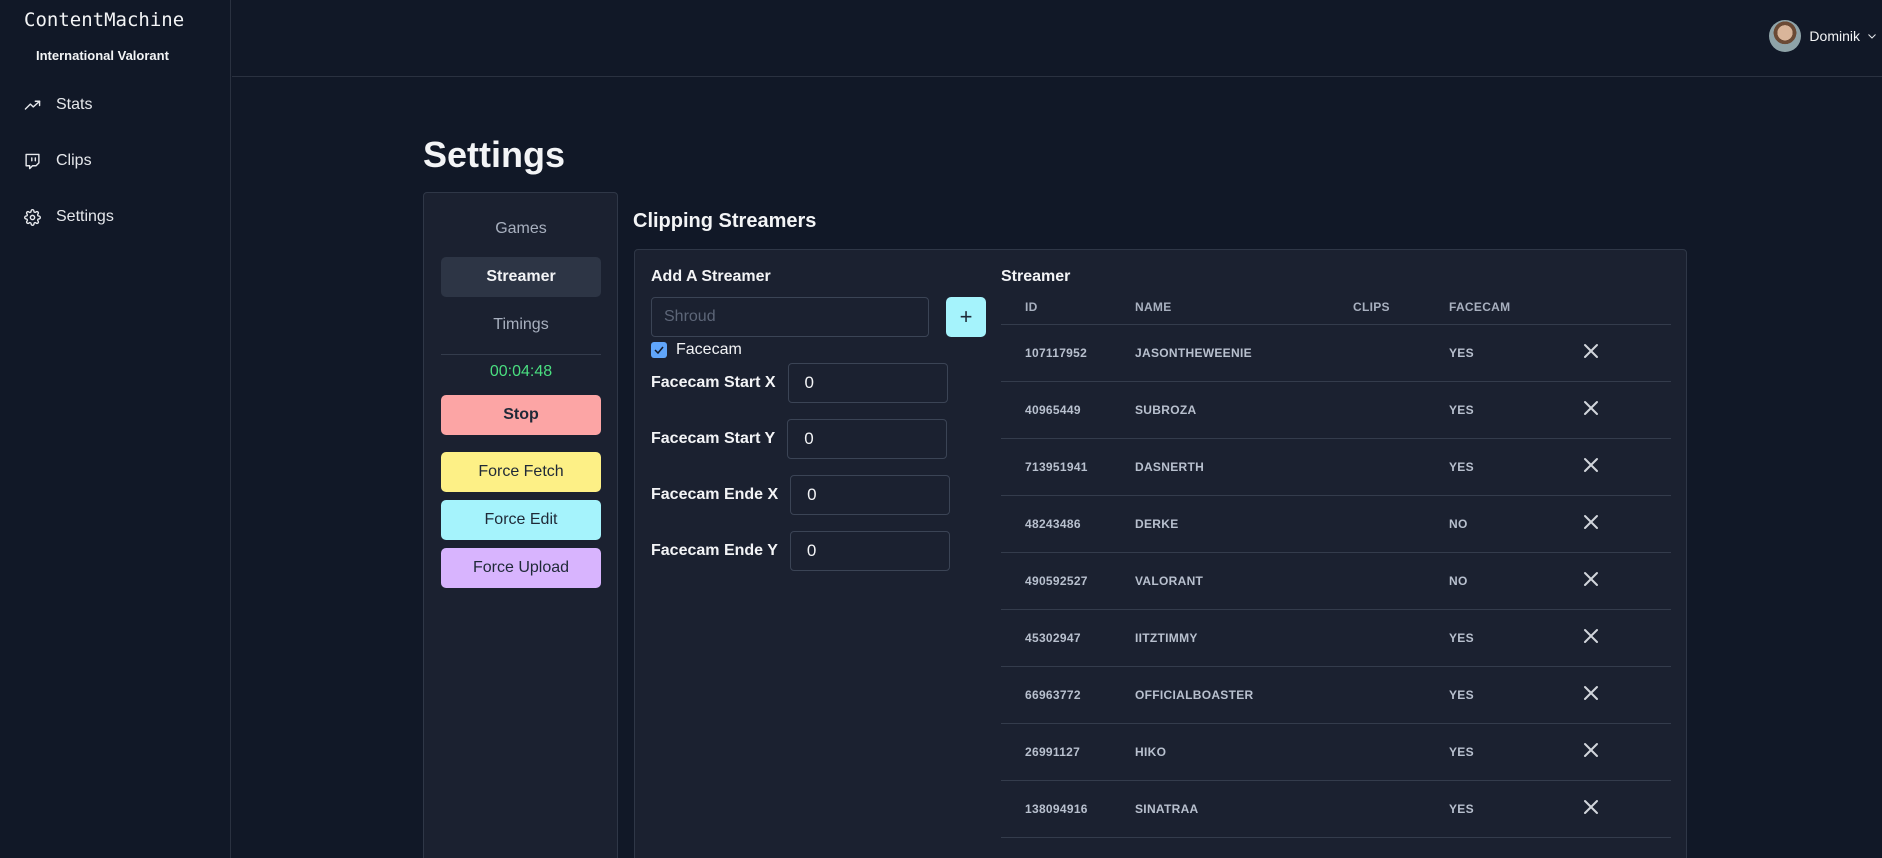 Image resolution: width=1882 pixels, height=858 pixels. I want to click on streamer-id: 26991127, so click(1068, 752).